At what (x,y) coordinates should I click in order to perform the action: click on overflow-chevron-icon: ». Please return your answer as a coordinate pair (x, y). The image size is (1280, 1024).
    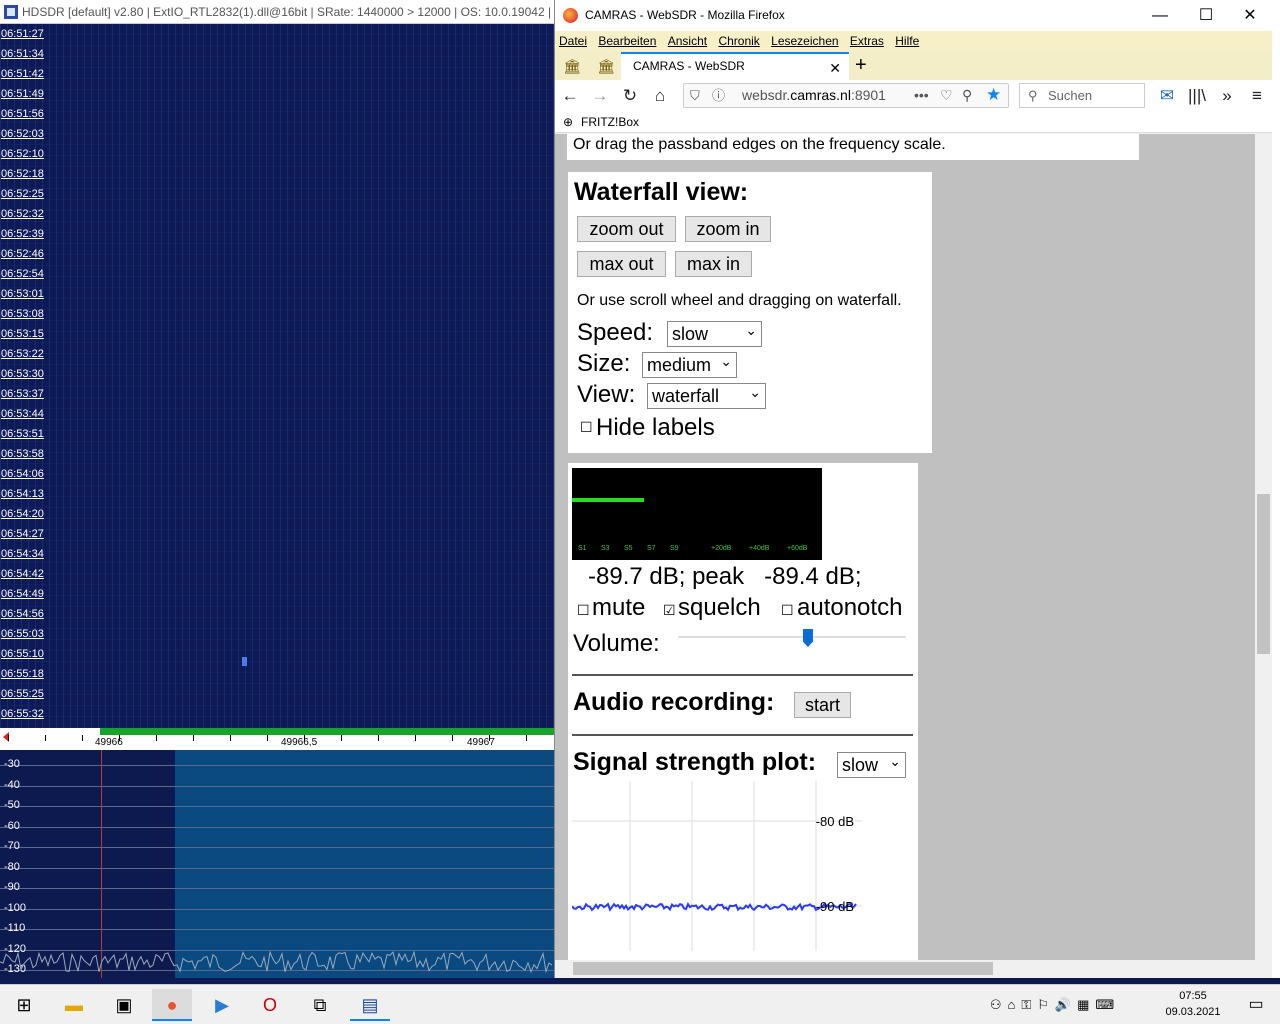
    Looking at the image, I should click on (1227, 96).